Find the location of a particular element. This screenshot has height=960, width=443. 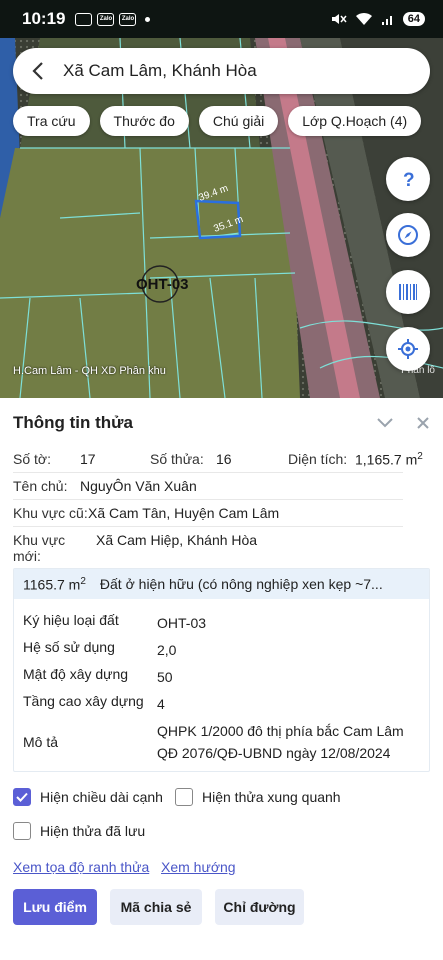

option-label: Hiện thửa đã lưu is located at coordinates (93, 831).